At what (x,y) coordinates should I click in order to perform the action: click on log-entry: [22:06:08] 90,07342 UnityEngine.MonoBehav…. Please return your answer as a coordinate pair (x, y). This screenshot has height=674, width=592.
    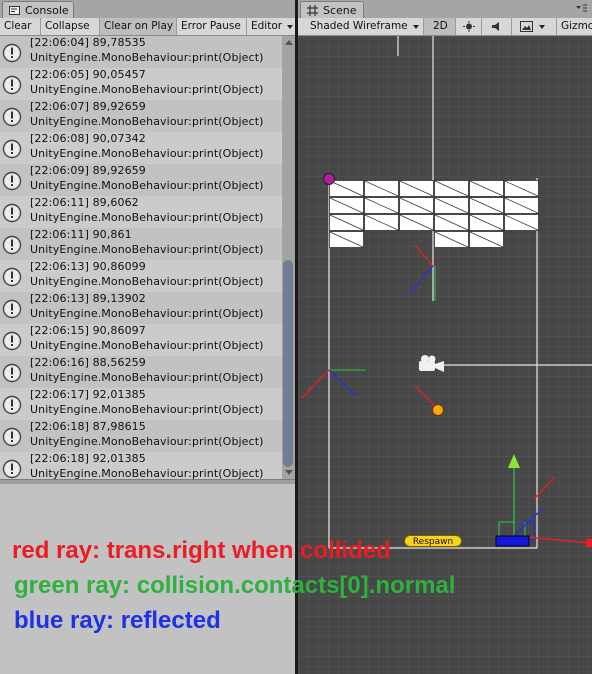
    Looking at the image, I should click on (141, 148).